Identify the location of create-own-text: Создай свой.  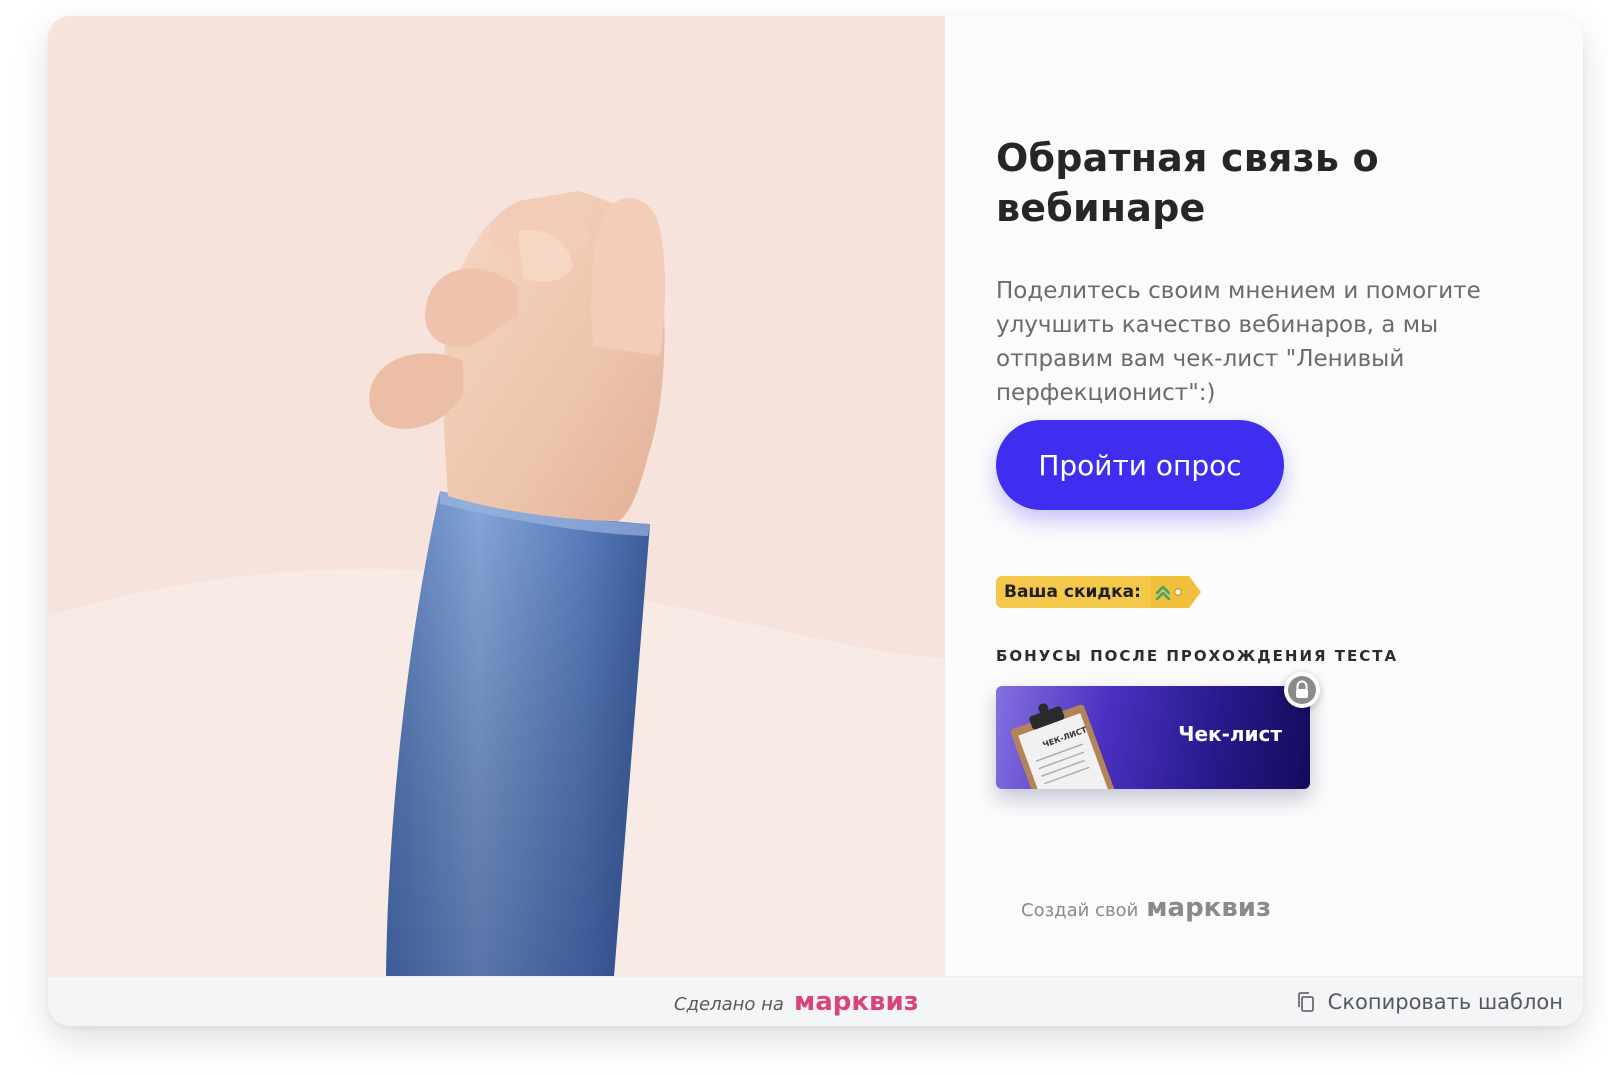
(1080, 910).